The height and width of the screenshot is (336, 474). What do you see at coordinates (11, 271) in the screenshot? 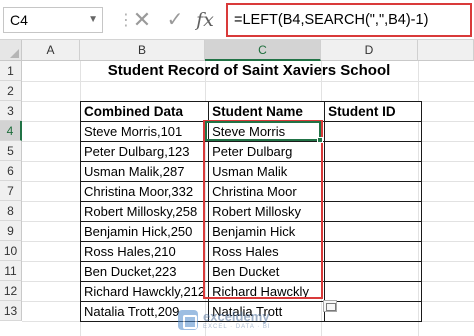
I see `row-header-11: 11` at bounding box center [11, 271].